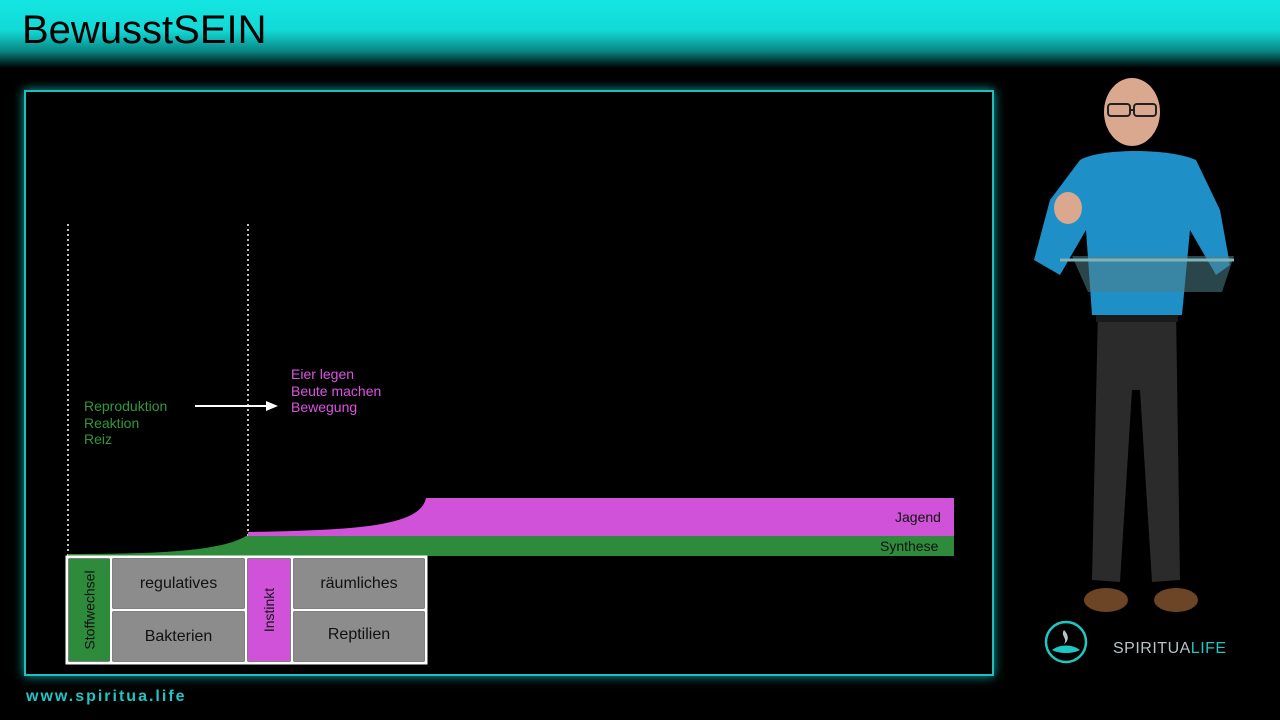  I want to click on jagend-band, so click(601, 517).